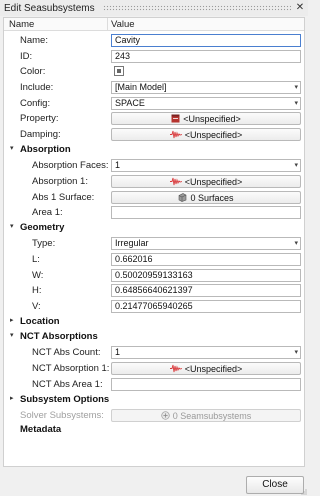 This screenshot has width=320, height=496. Describe the element at coordinates (213, 134) in the screenshot. I see `damping-value: <Unspecified>` at that location.